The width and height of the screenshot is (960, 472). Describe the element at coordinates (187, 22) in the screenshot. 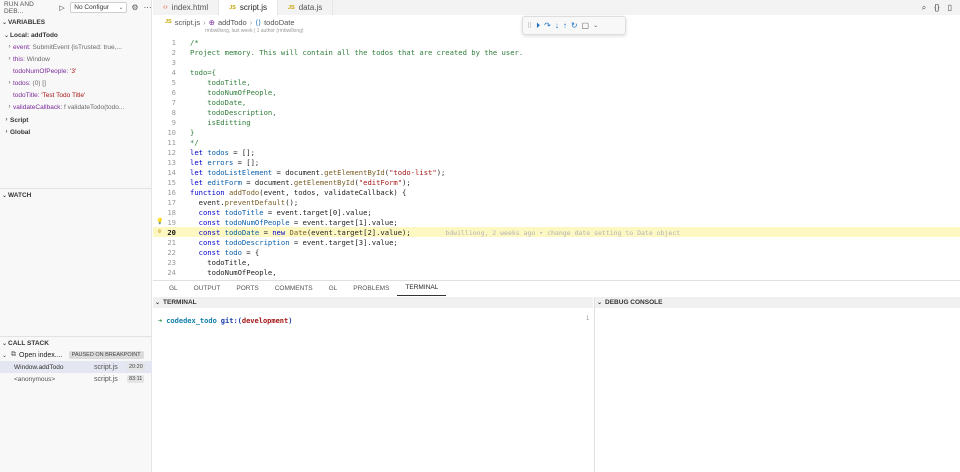

I see `breadcrumb-file: script.js` at that location.